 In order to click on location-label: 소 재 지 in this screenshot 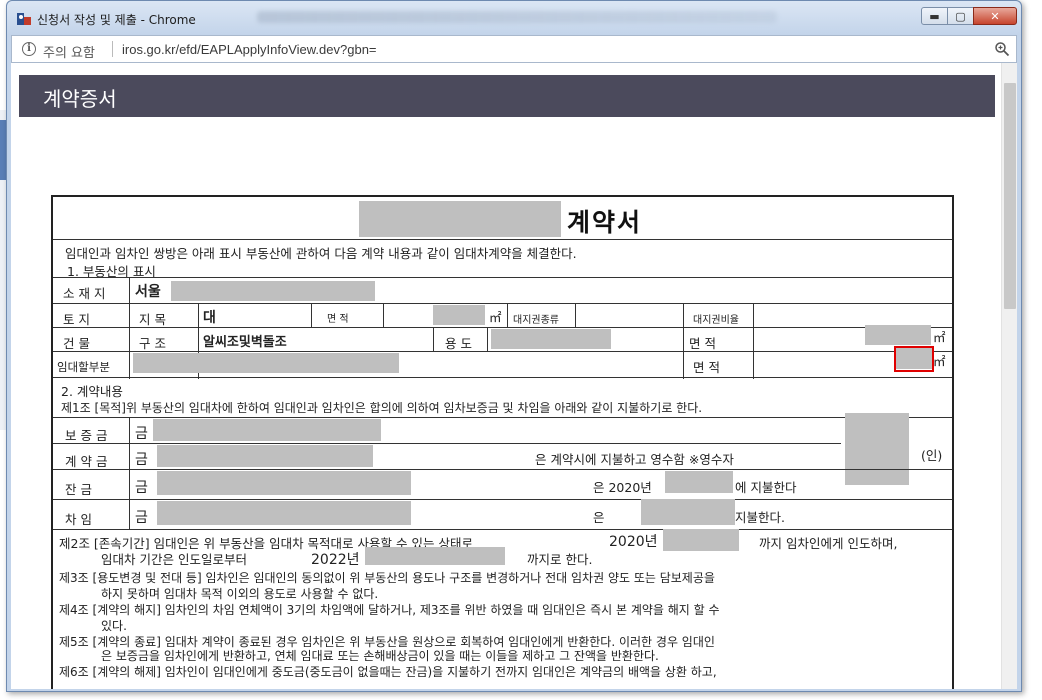, I will do `click(84, 293)`.